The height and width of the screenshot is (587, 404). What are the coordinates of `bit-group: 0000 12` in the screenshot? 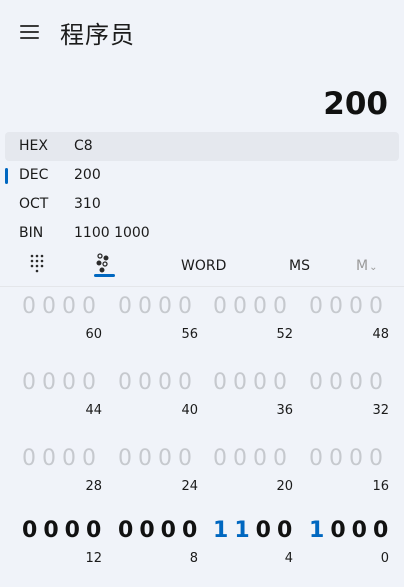 It's located at (62, 544).